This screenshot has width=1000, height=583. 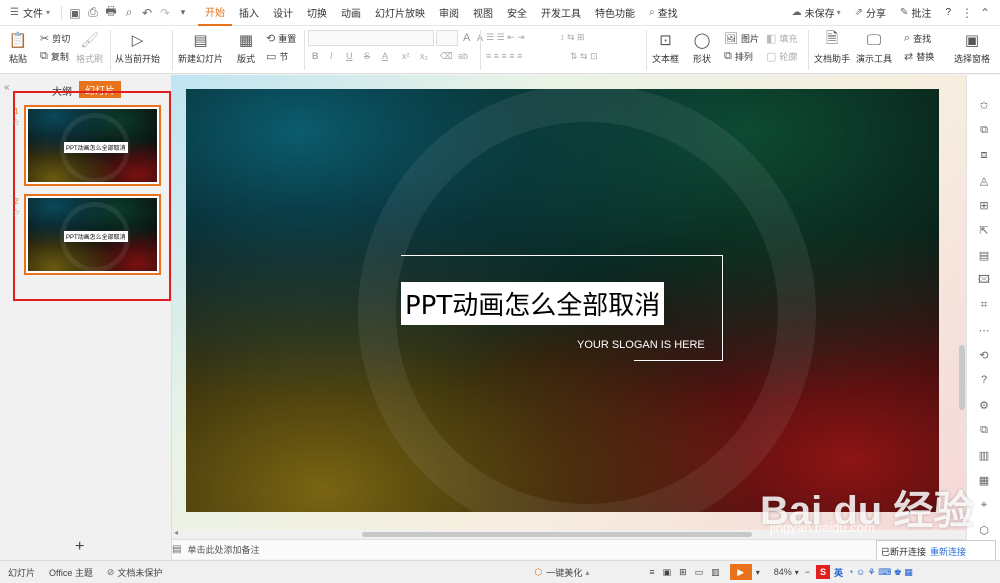 What do you see at coordinates (838, 572) in the screenshot?
I see `ime-language: 英` at bounding box center [838, 572].